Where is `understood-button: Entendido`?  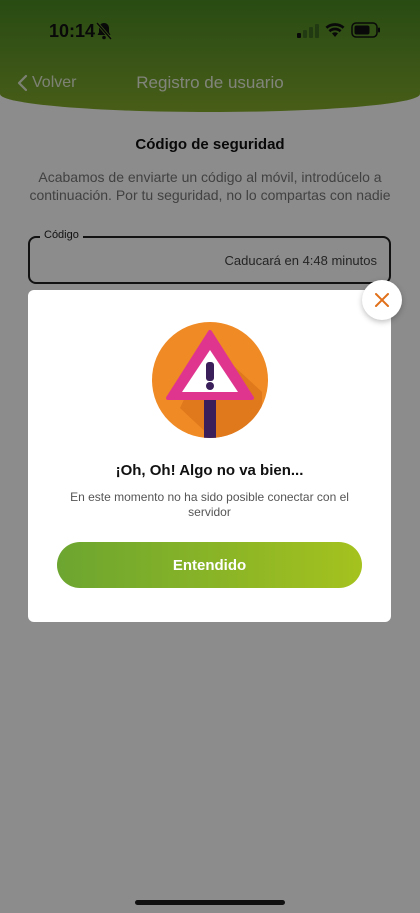
understood-button: Entendido is located at coordinates (209, 565).